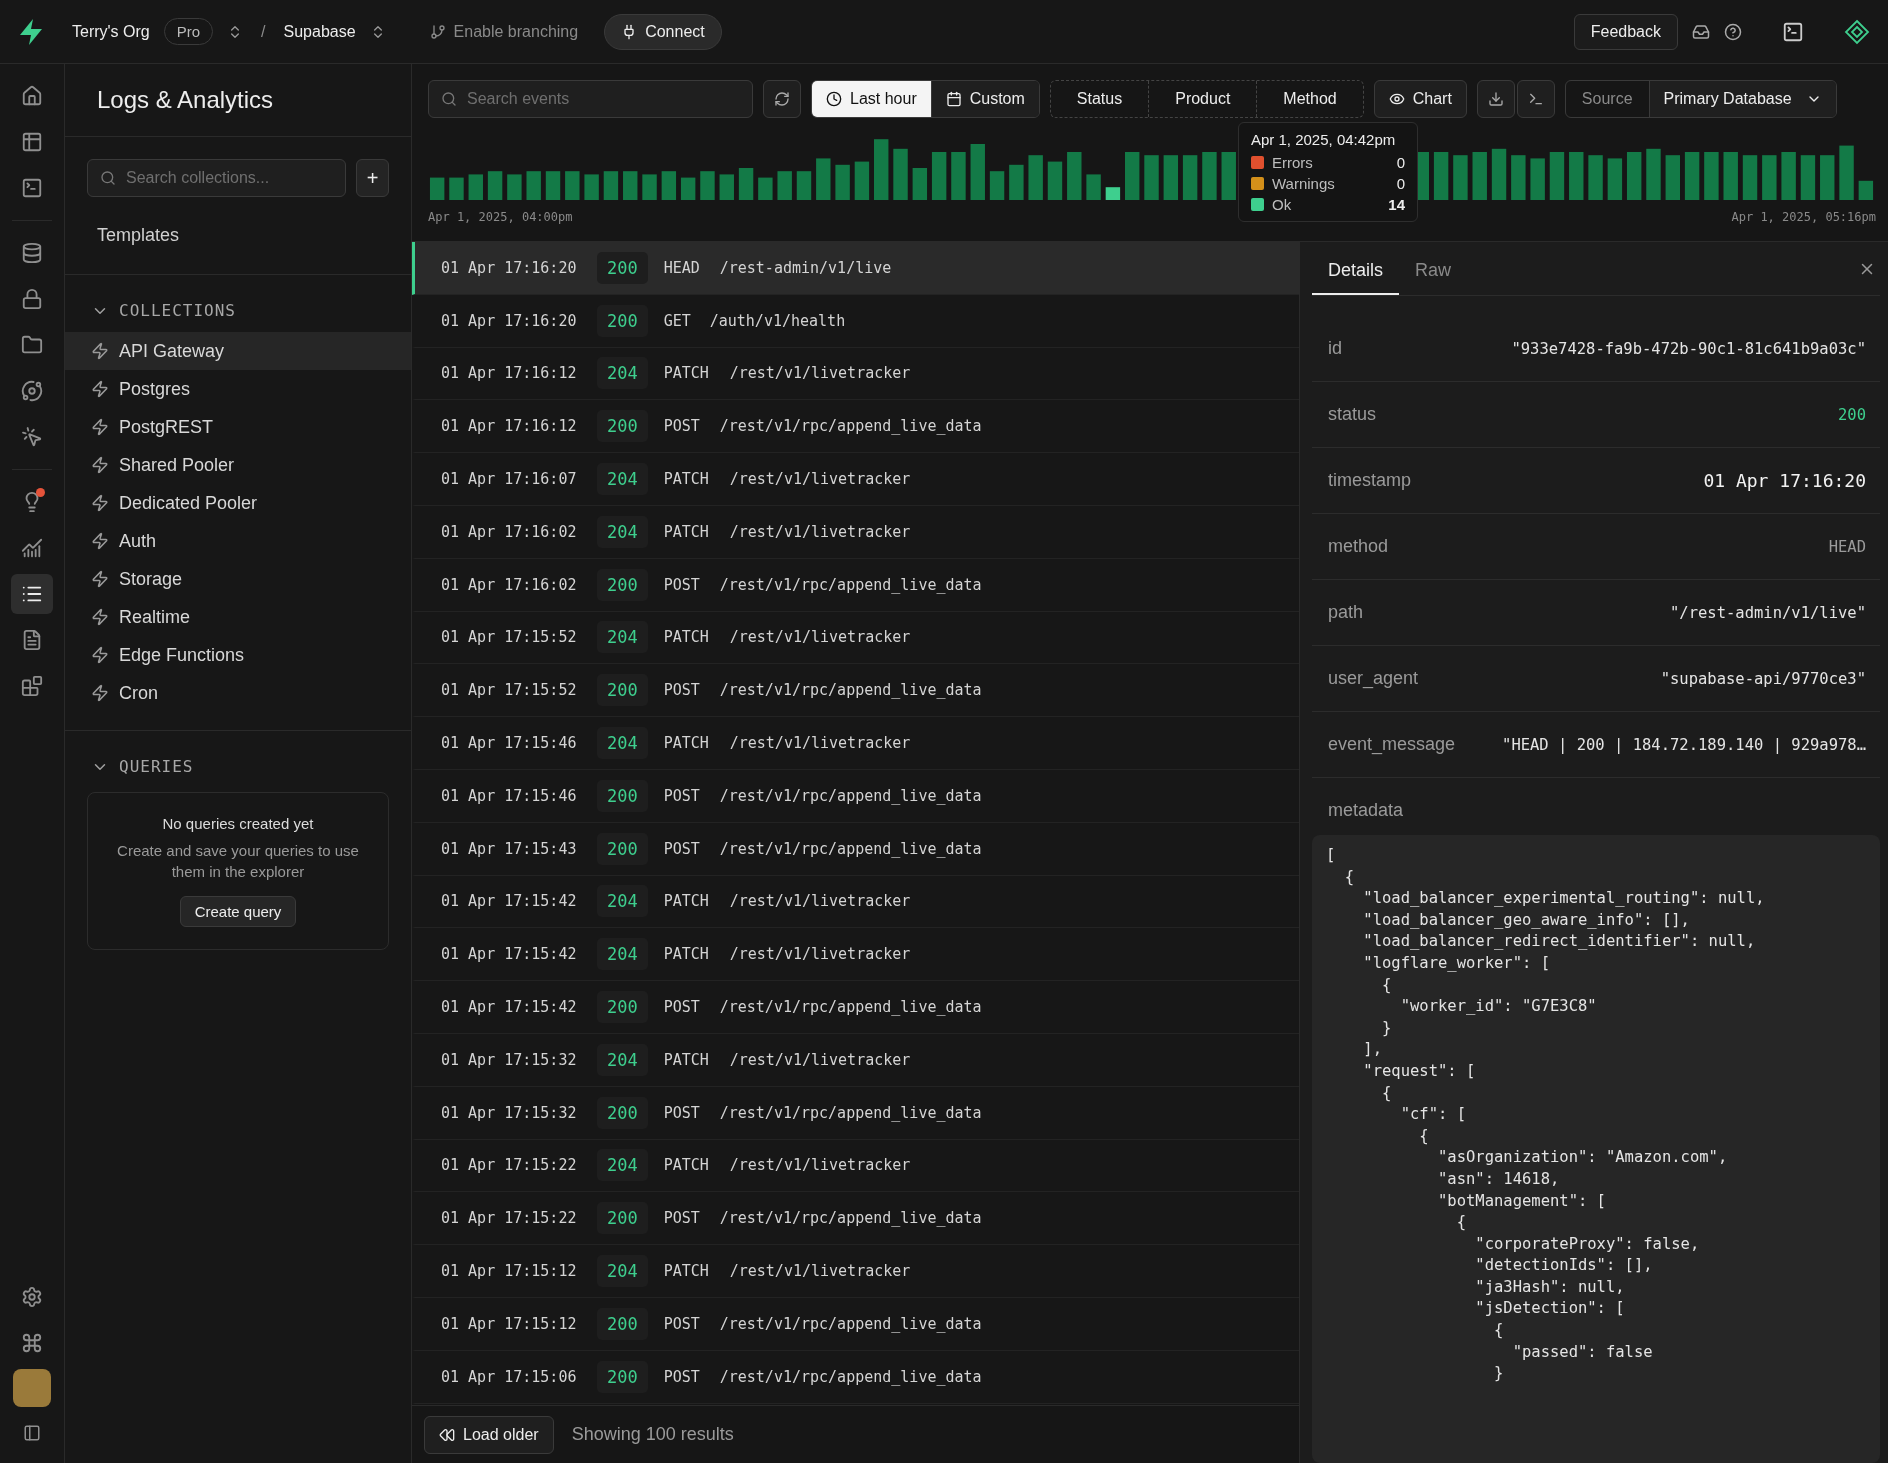 The height and width of the screenshot is (1463, 1888). Describe the element at coordinates (31, 31) in the screenshot. I see `logo-icon` at that location.